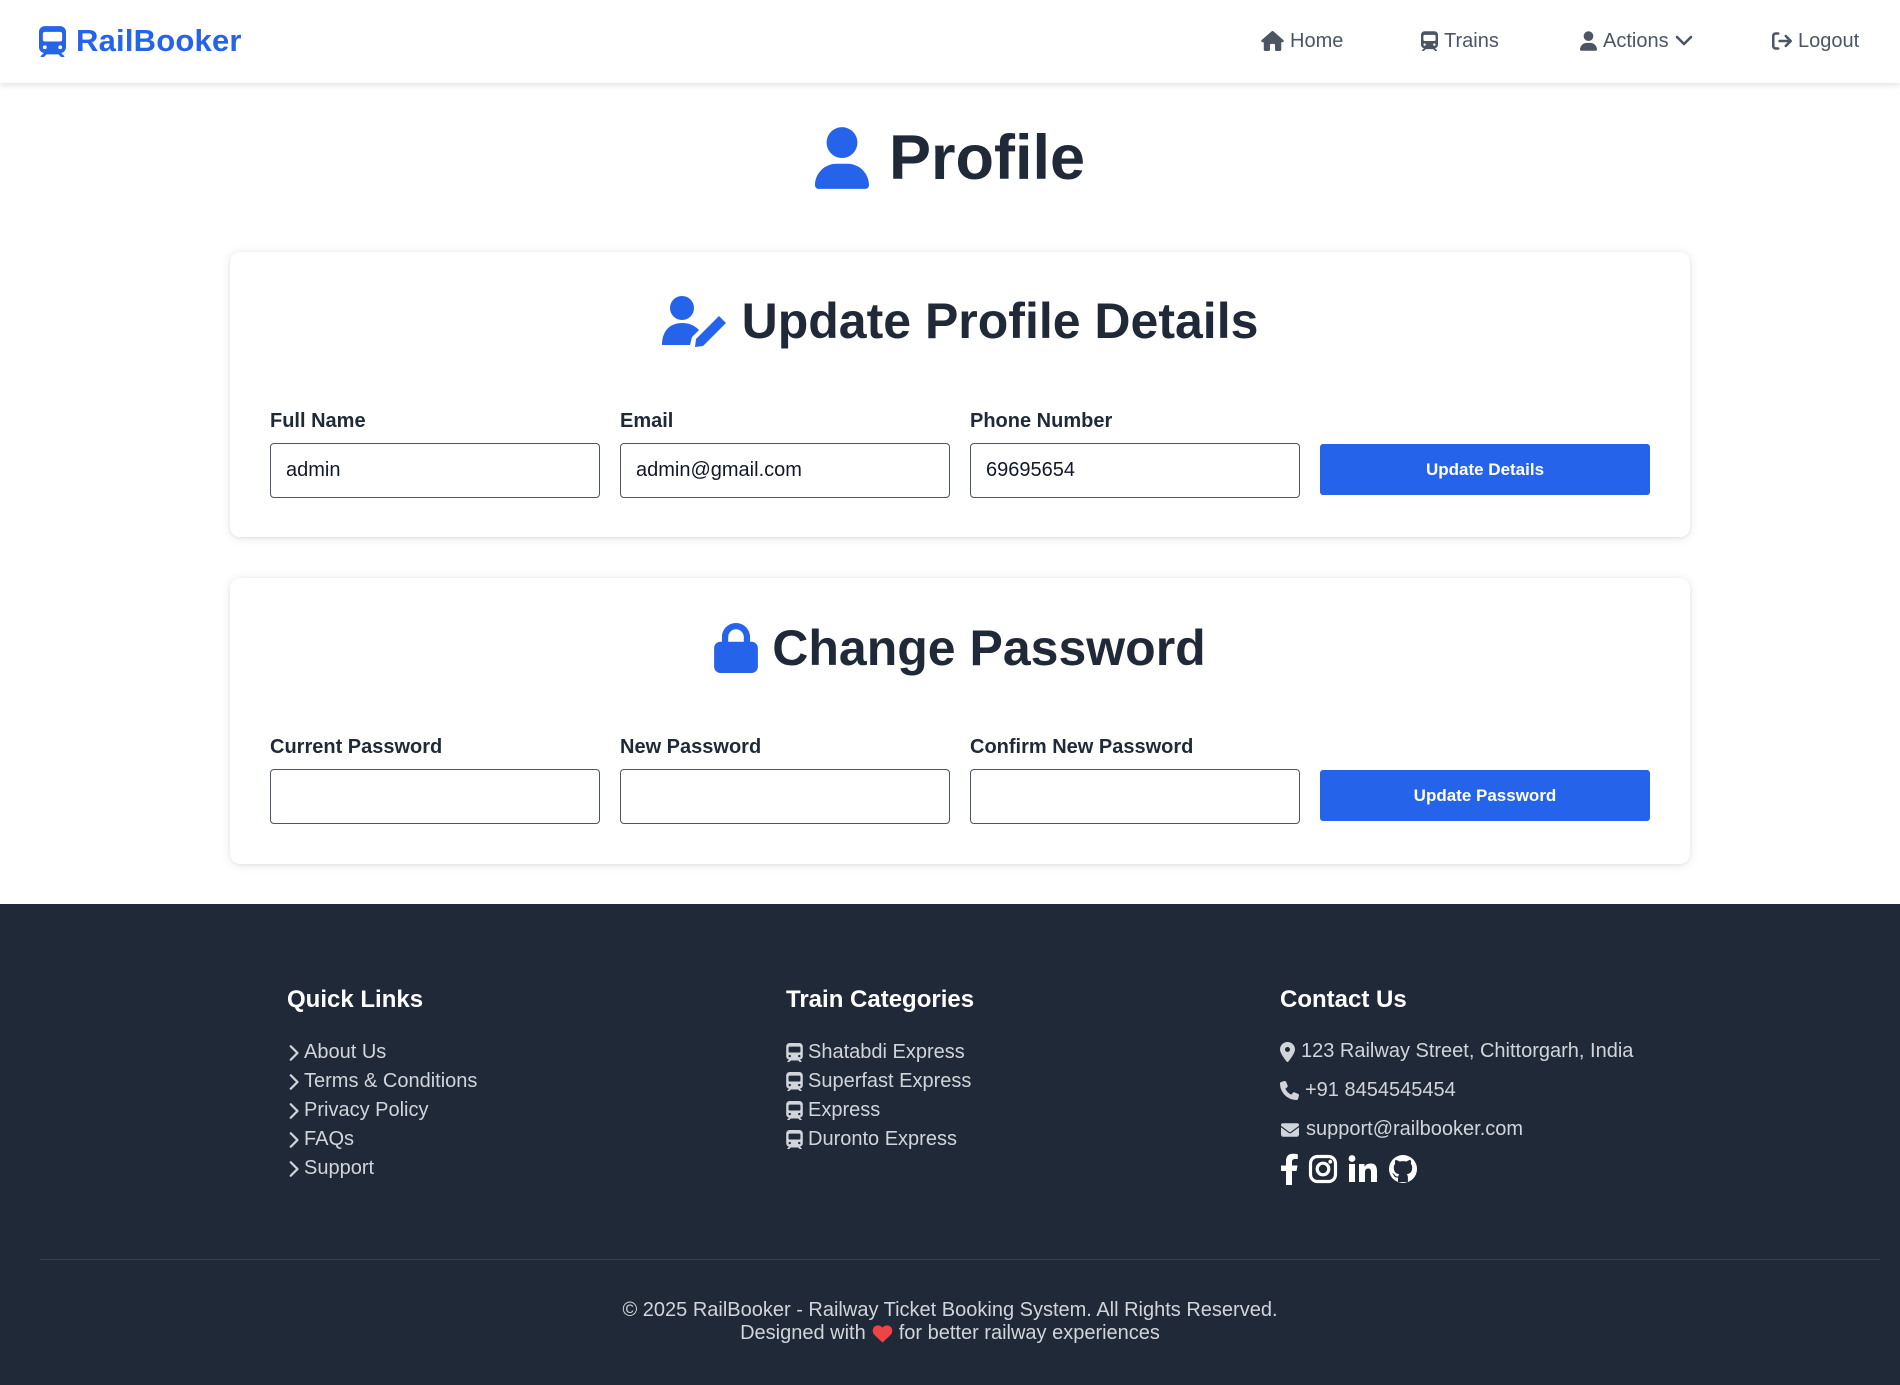 This screenshot has width=1900, height=1385. What do you see at coordinates (356, 747) in the screenshot?
I see `current-password-label: Current Password` at bounding box center [356, 747].